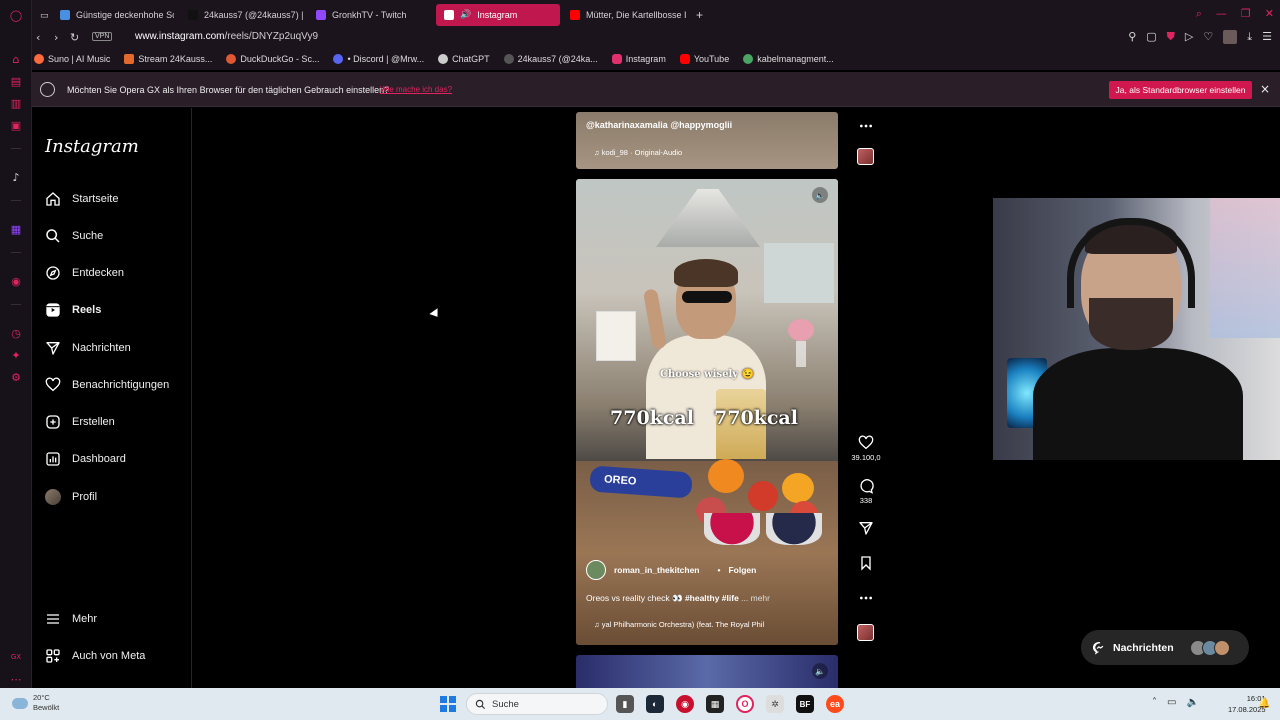  I want to click on play-icon: ▷, so click(1189, 37).